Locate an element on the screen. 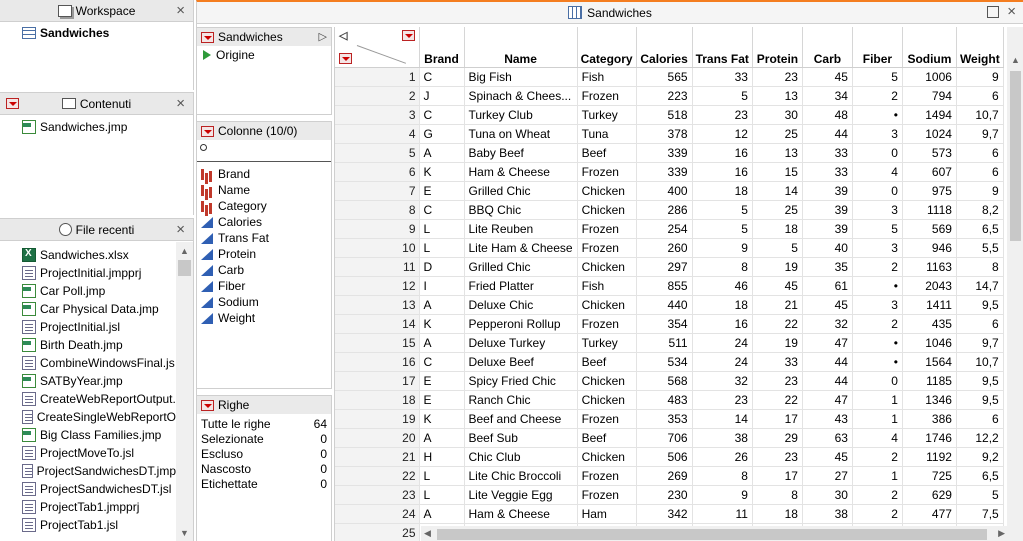 The width and height of the screenshot is (1023, 541). table-row: 12 I Fried Platter Fish 855 46 45 61 • 2043 14,7 is located at coordinates (669, 286).